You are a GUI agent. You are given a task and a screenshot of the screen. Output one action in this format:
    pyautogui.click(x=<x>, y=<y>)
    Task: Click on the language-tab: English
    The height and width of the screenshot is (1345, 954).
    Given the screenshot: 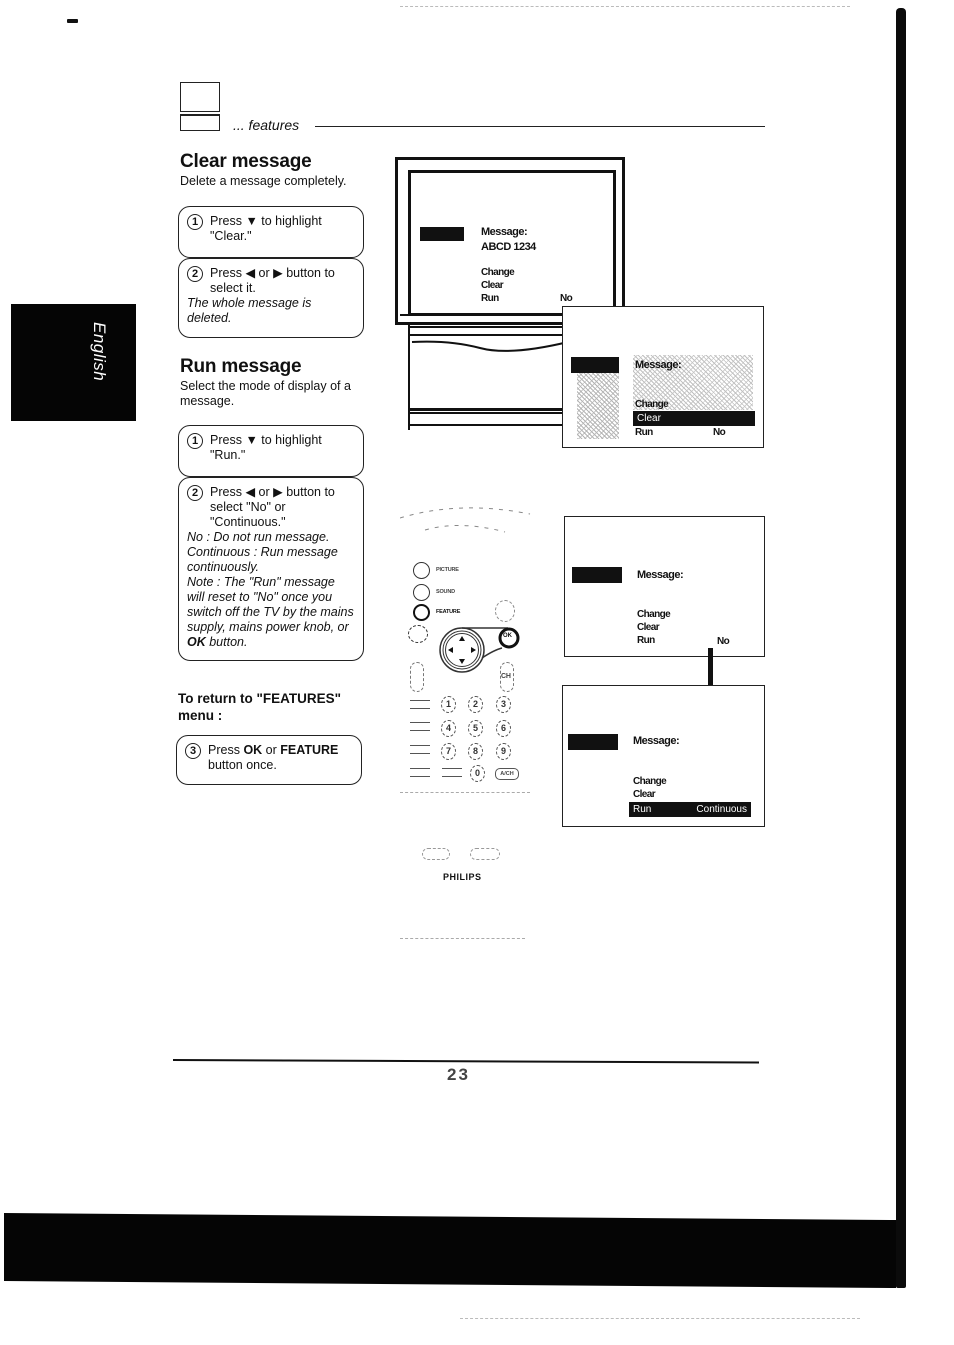 What is the action you would take?
    pyautogui.click(x=73, y=362)
    